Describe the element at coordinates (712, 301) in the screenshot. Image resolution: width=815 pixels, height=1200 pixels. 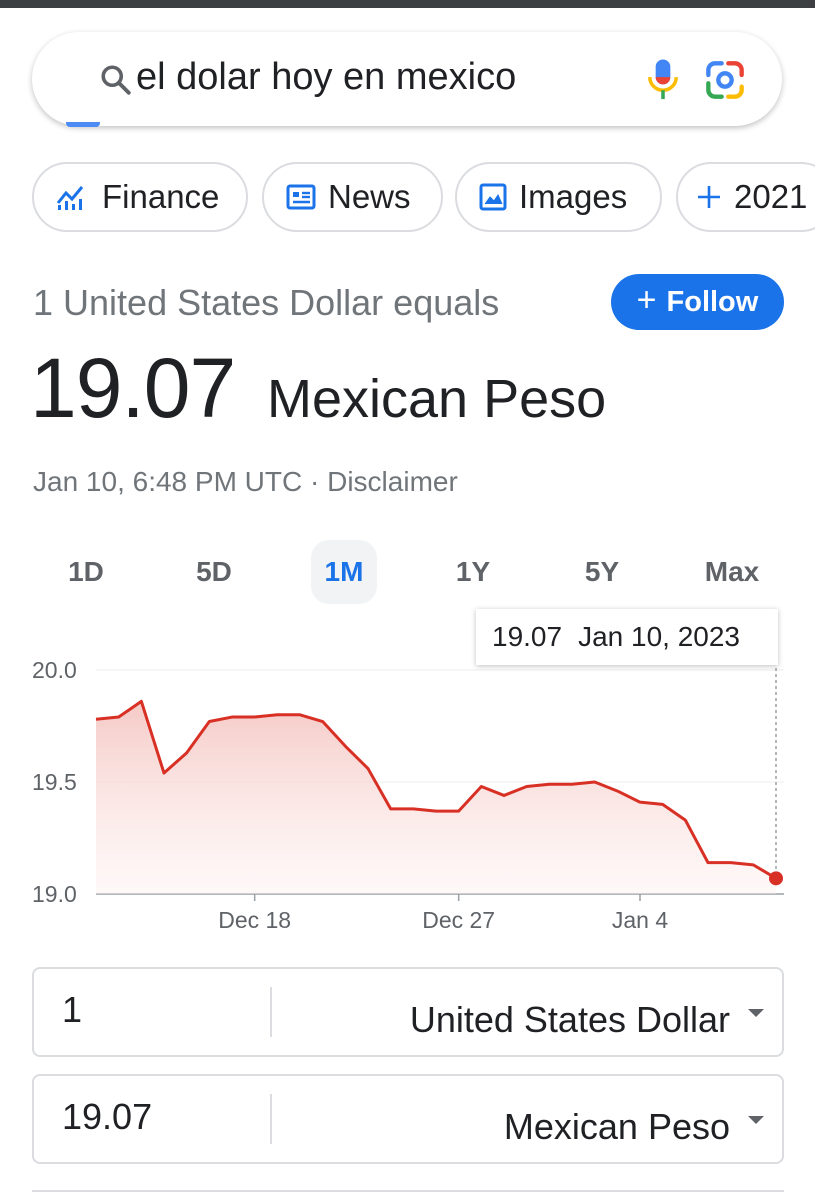
I see `follow-label: Follow` at that location.